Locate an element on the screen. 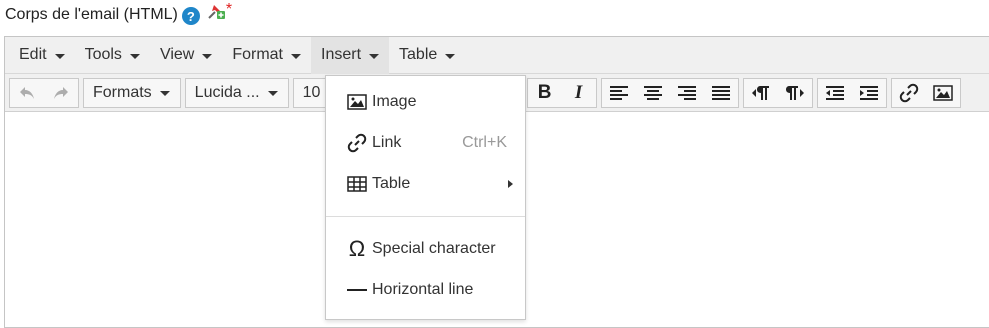  link-button is located at coordinates (909, 93).